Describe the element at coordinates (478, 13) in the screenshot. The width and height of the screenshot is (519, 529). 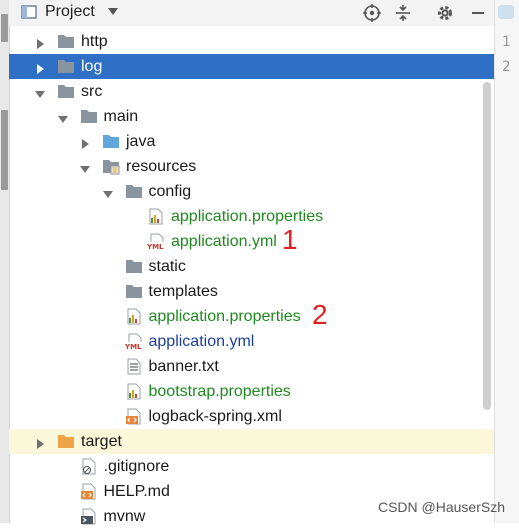
I see `minimize-icon` at that location.